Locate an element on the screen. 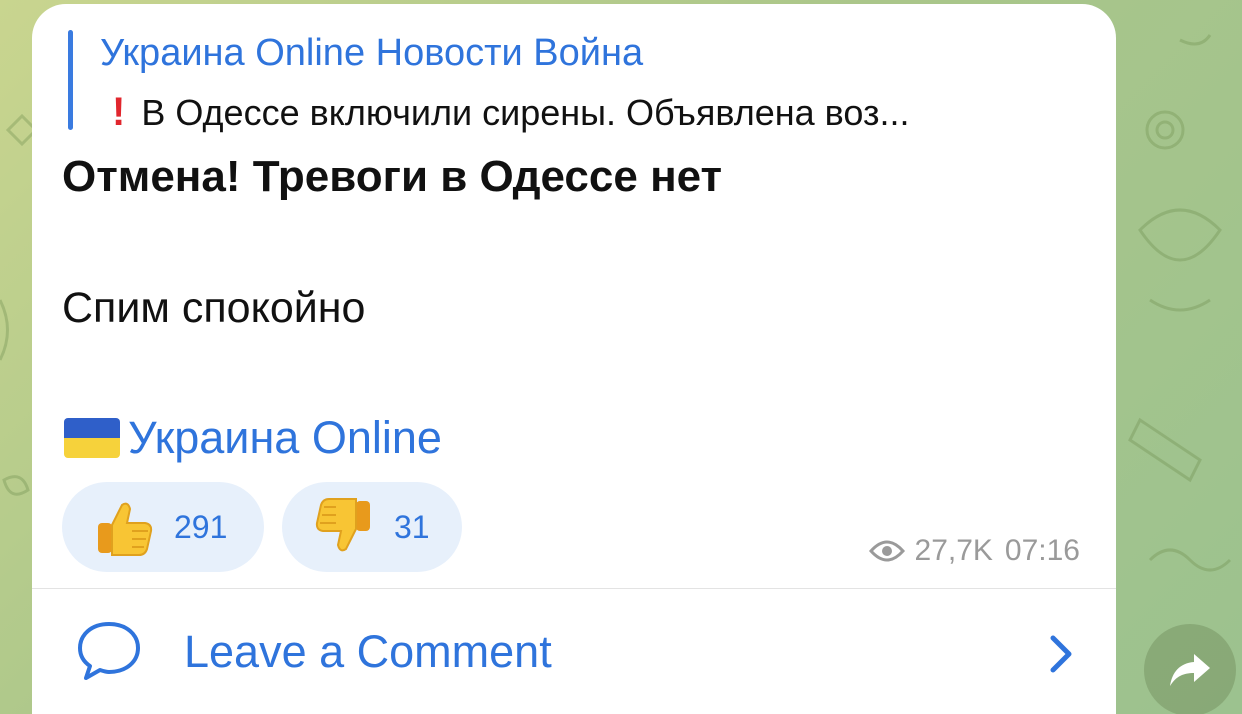 This screenshot has width=1242, height=714. leave-comment-label: Leave a Comment is located at coordinates (368, 651).